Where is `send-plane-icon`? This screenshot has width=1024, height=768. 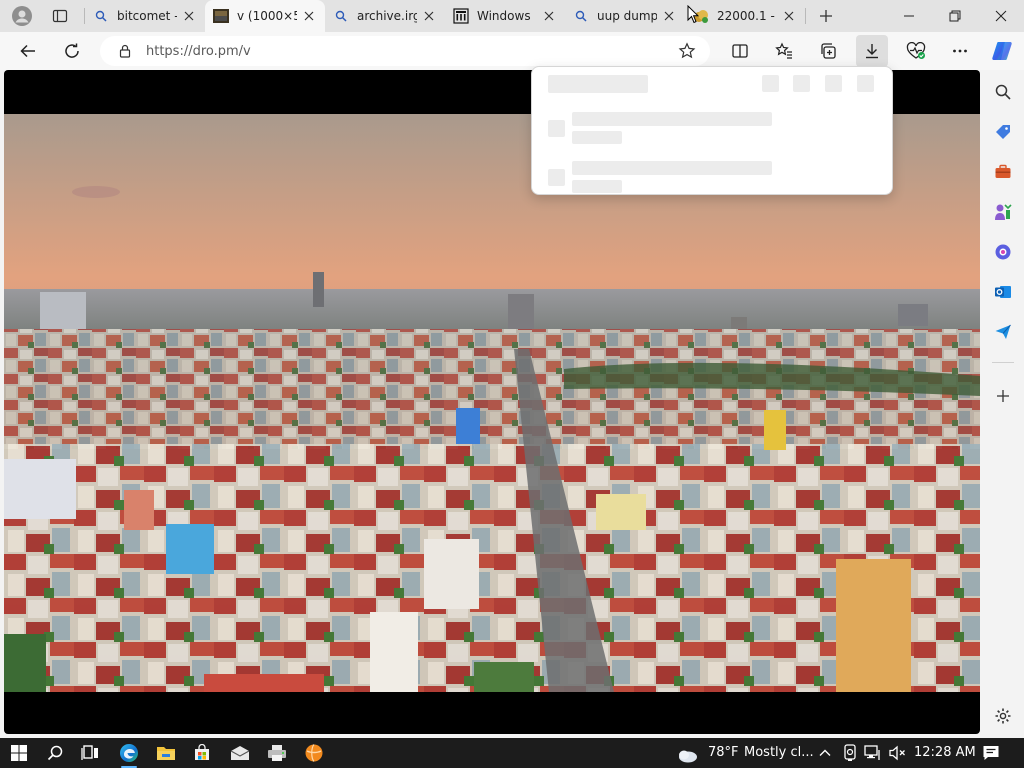 send-plane-icon is located at coordinates (1003, 331).